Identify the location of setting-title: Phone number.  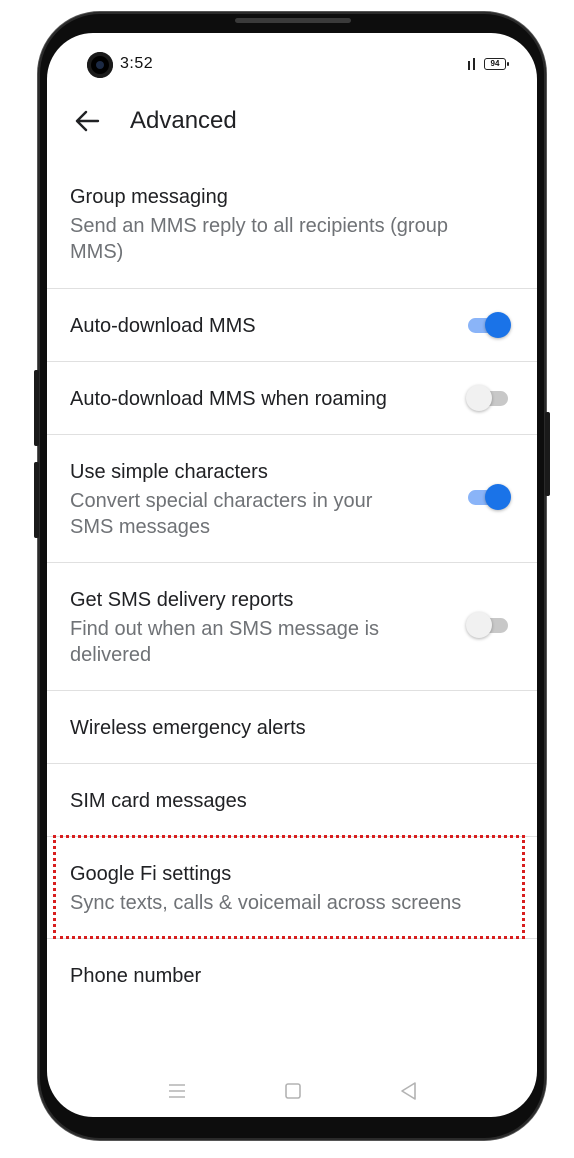
(136, 976).